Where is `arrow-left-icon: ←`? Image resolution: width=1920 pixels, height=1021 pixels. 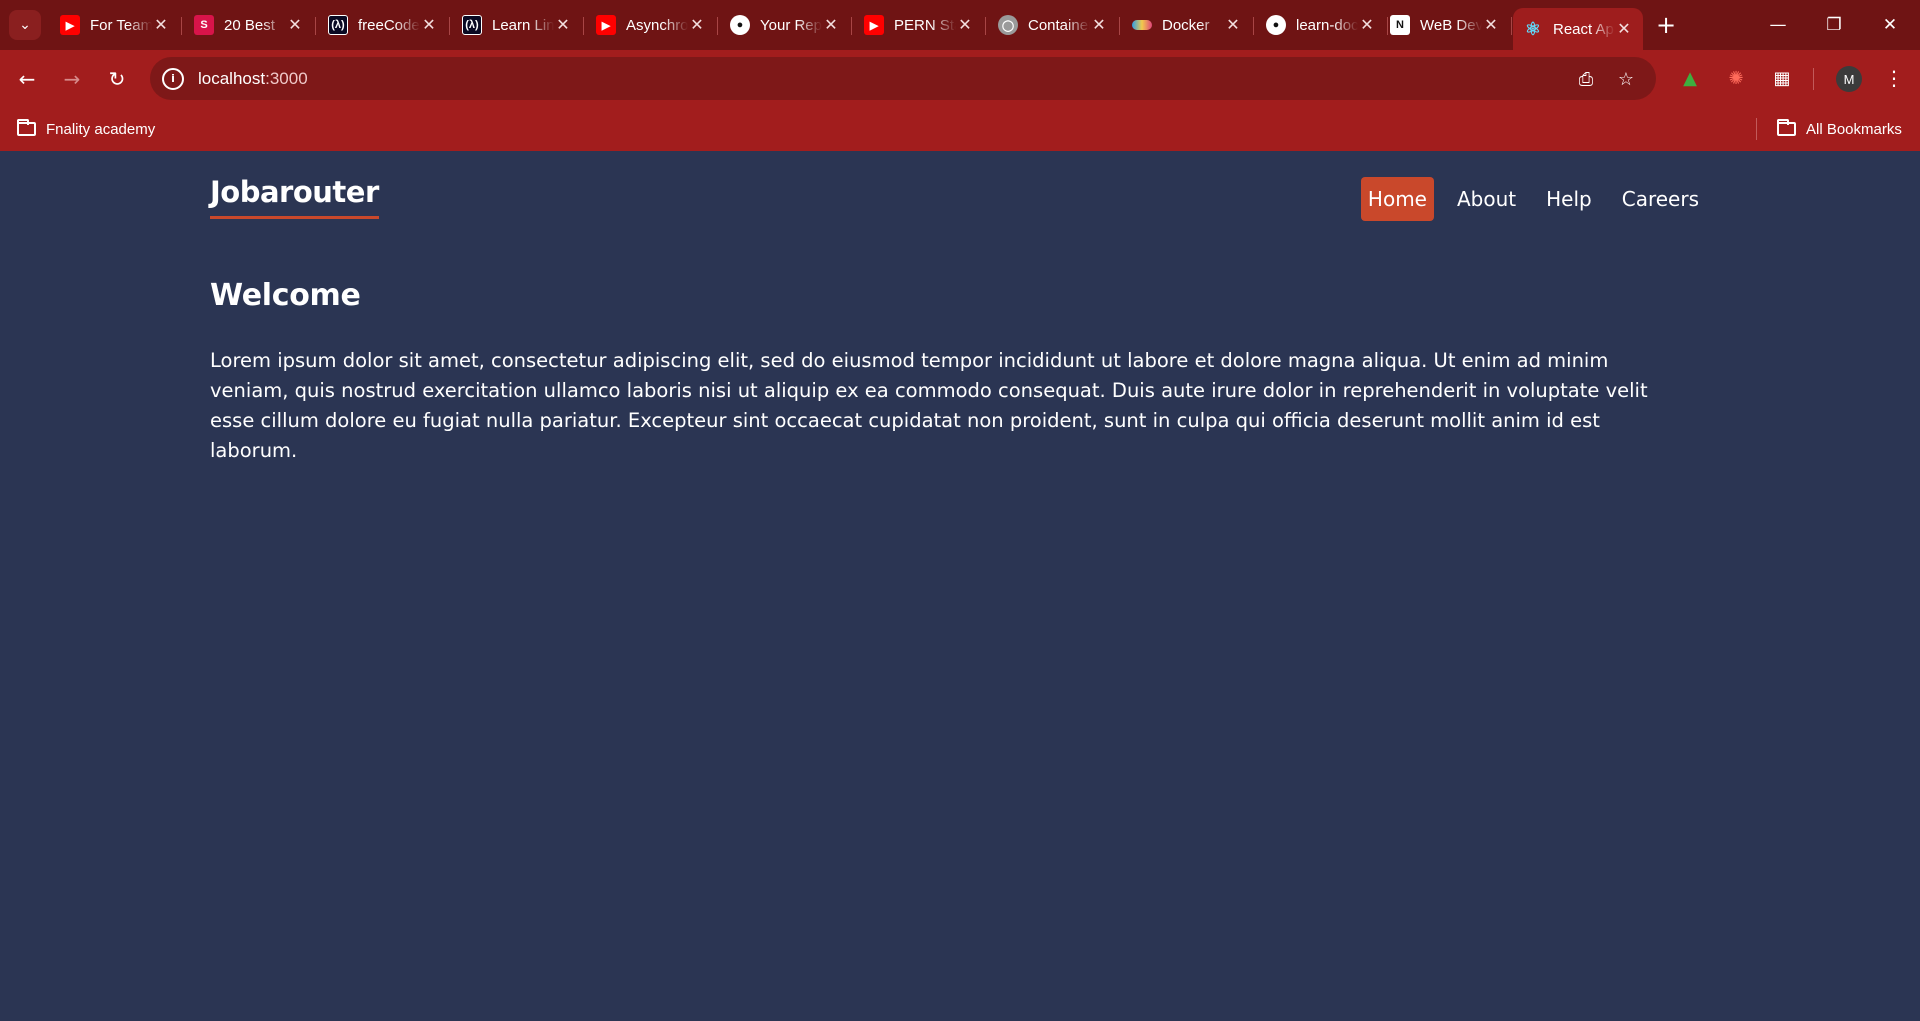 arrow-left-icon: ← is located at coordinates (27, 79).